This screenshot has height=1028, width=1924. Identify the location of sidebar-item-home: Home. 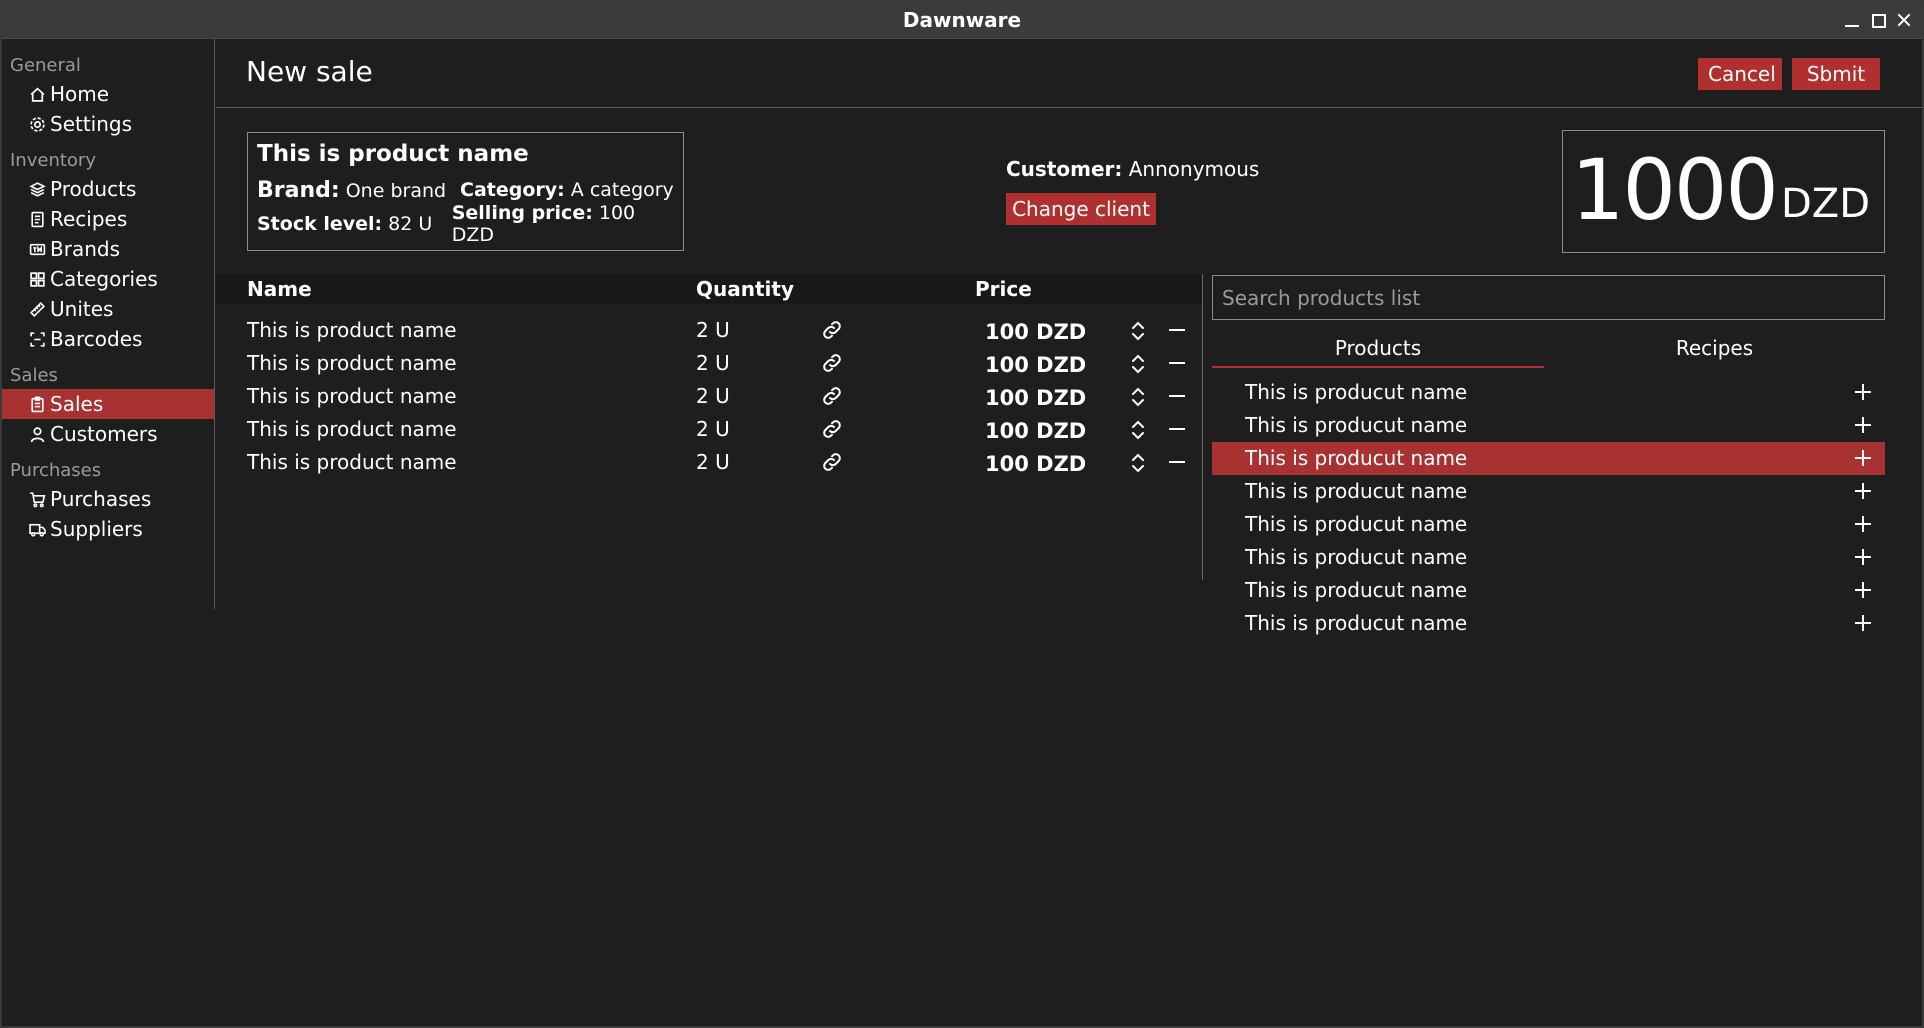
(108, 94).